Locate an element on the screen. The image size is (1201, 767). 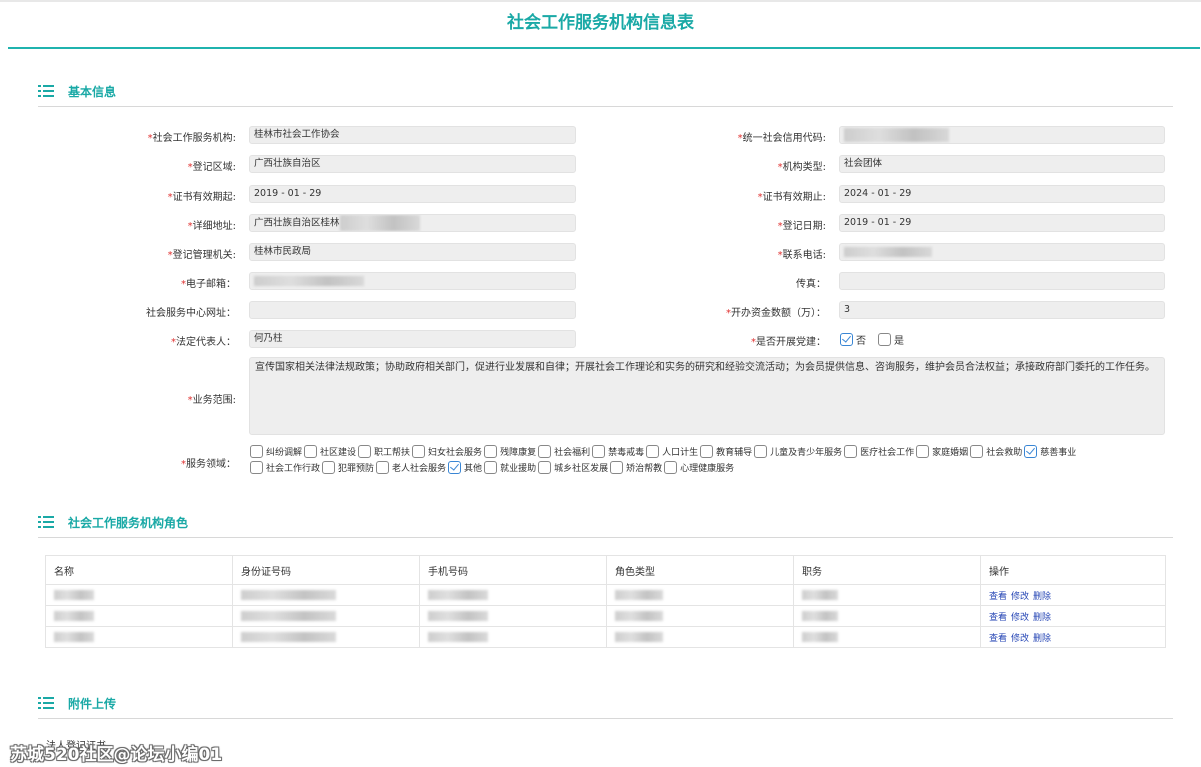
section-roles-title: 社会工作服务机构角色 is located at coordinates (128, 522).